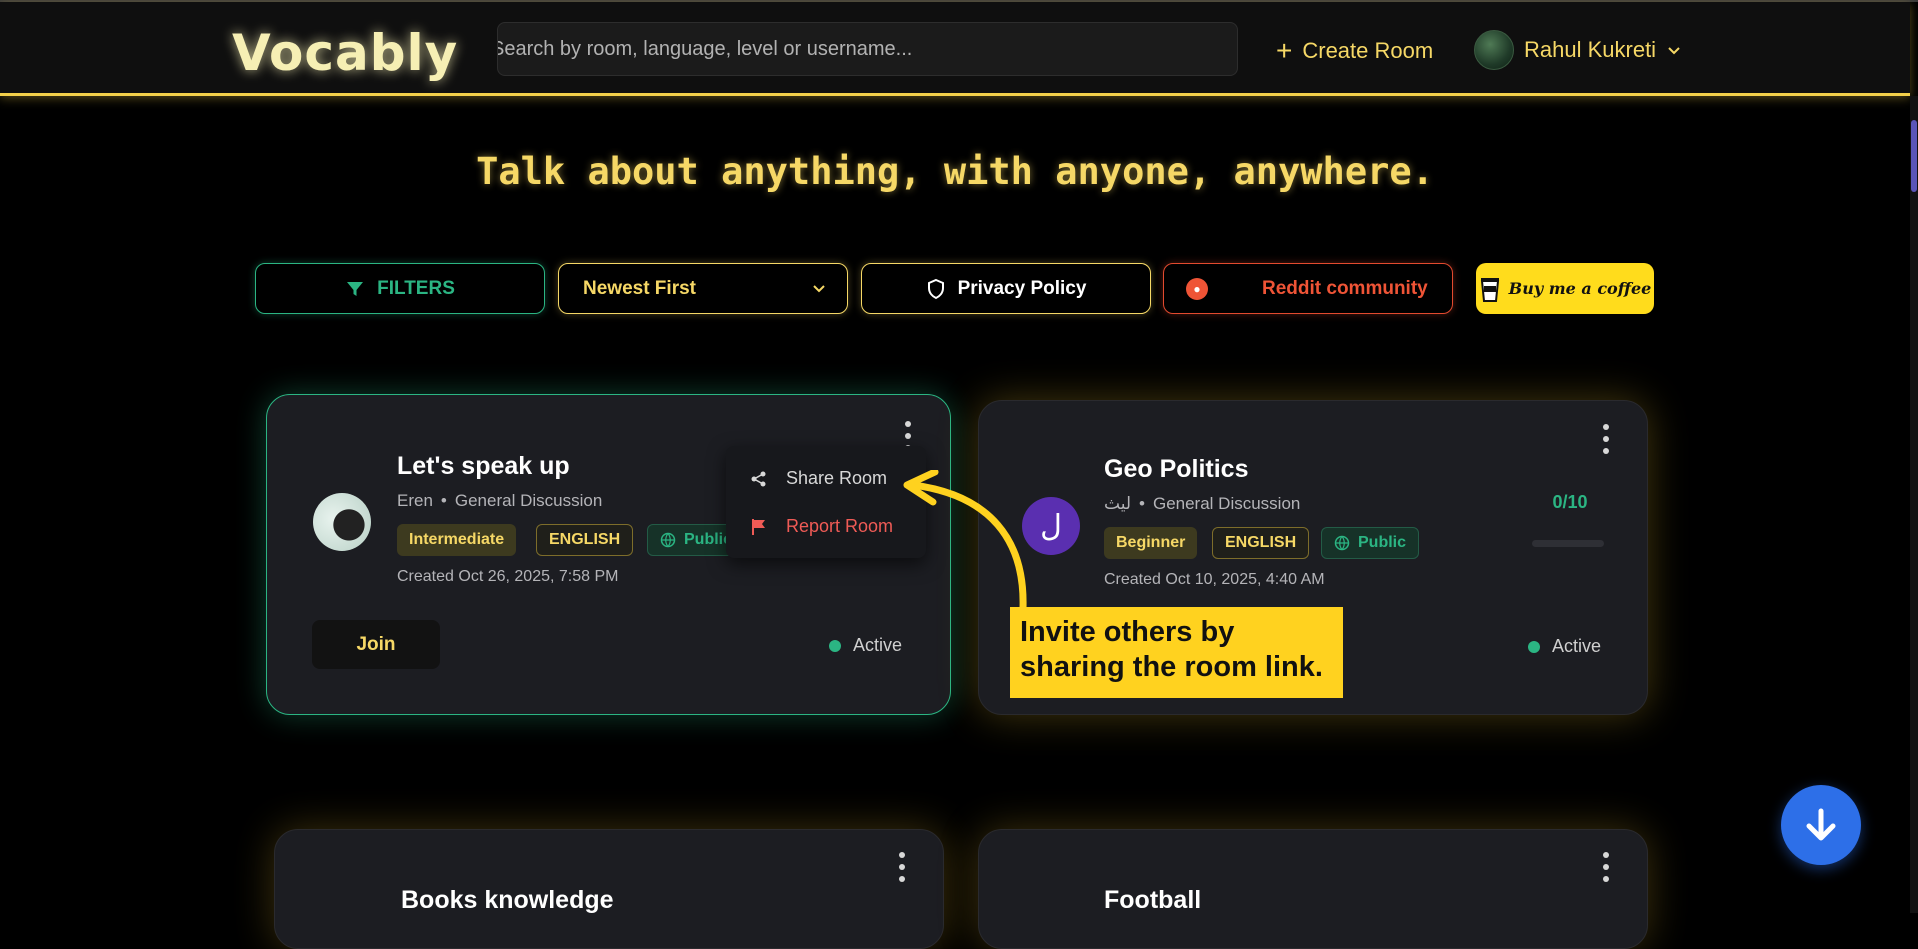  Describe the element at coordinates (1176, 469) in the screenshot. I see `room-title: Geo Politics` at that location.